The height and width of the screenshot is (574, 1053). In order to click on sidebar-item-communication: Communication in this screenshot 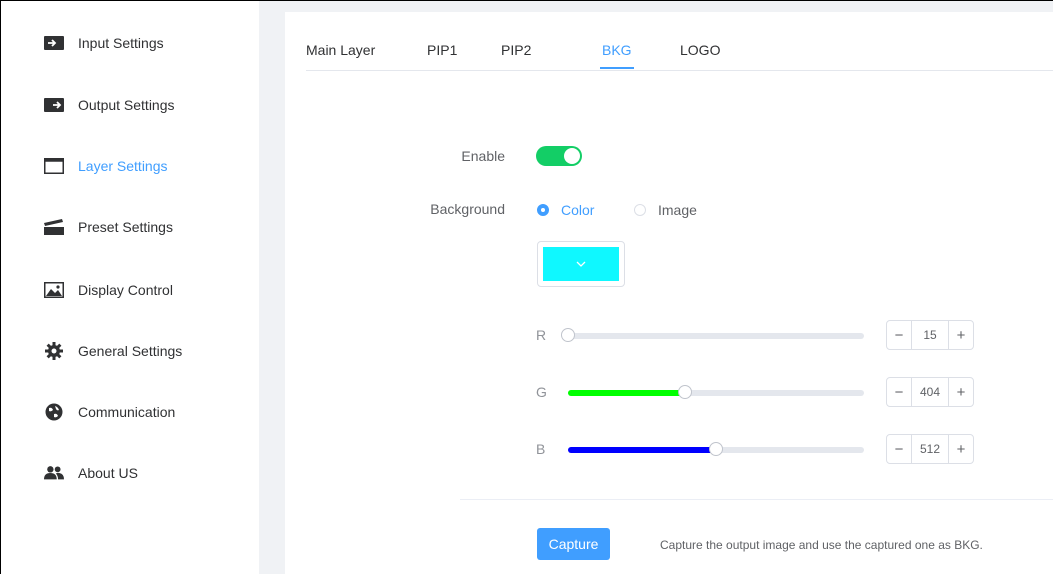, I will do `click(109, 412)`.